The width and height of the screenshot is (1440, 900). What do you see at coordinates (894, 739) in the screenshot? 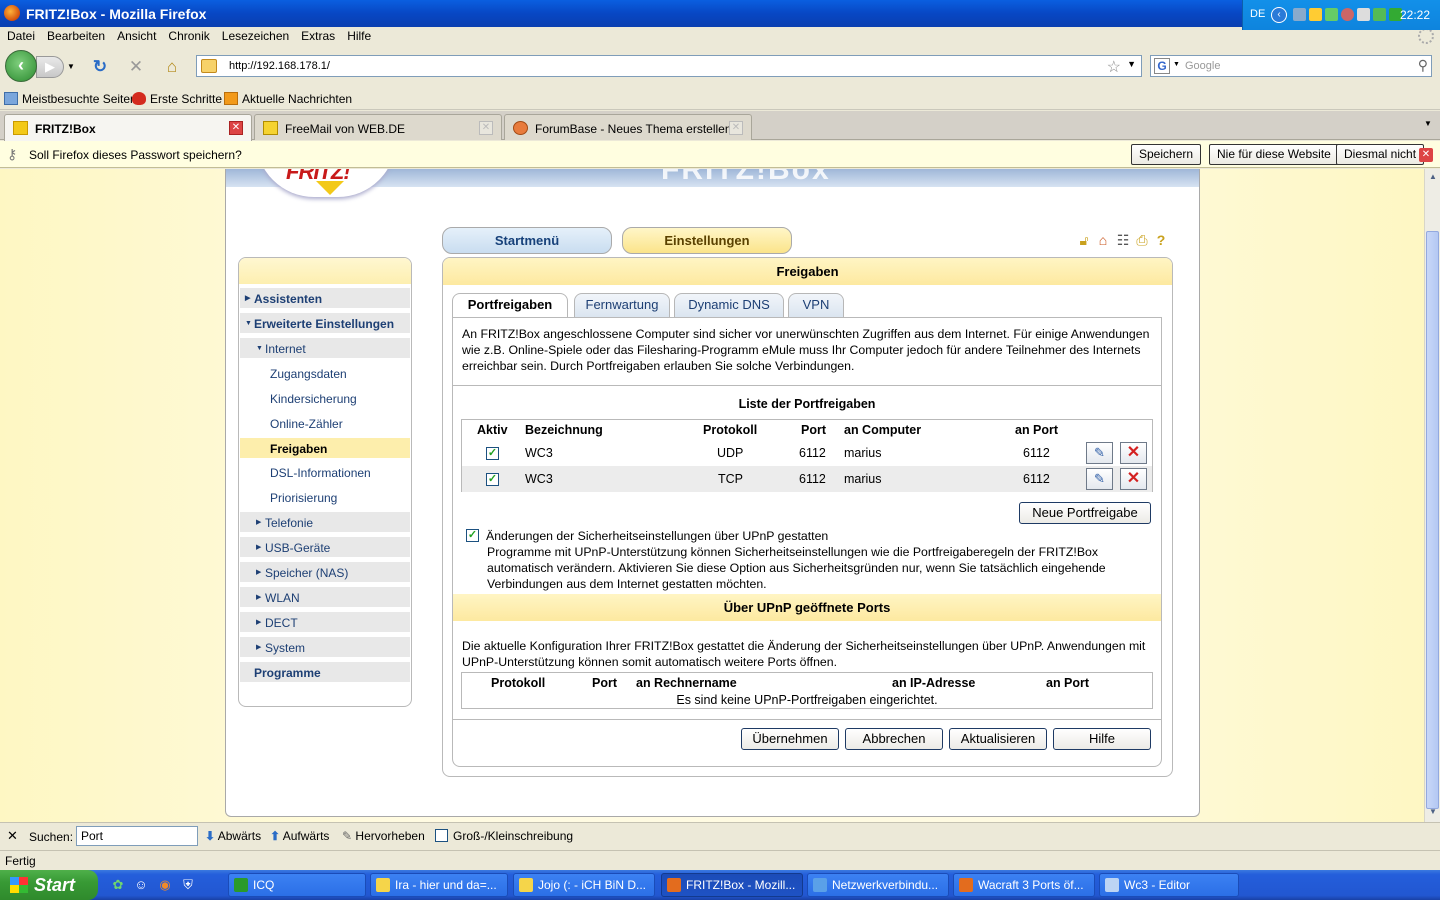
I see `cancel-button: Abbrechen` at bounding box center [894, 739].